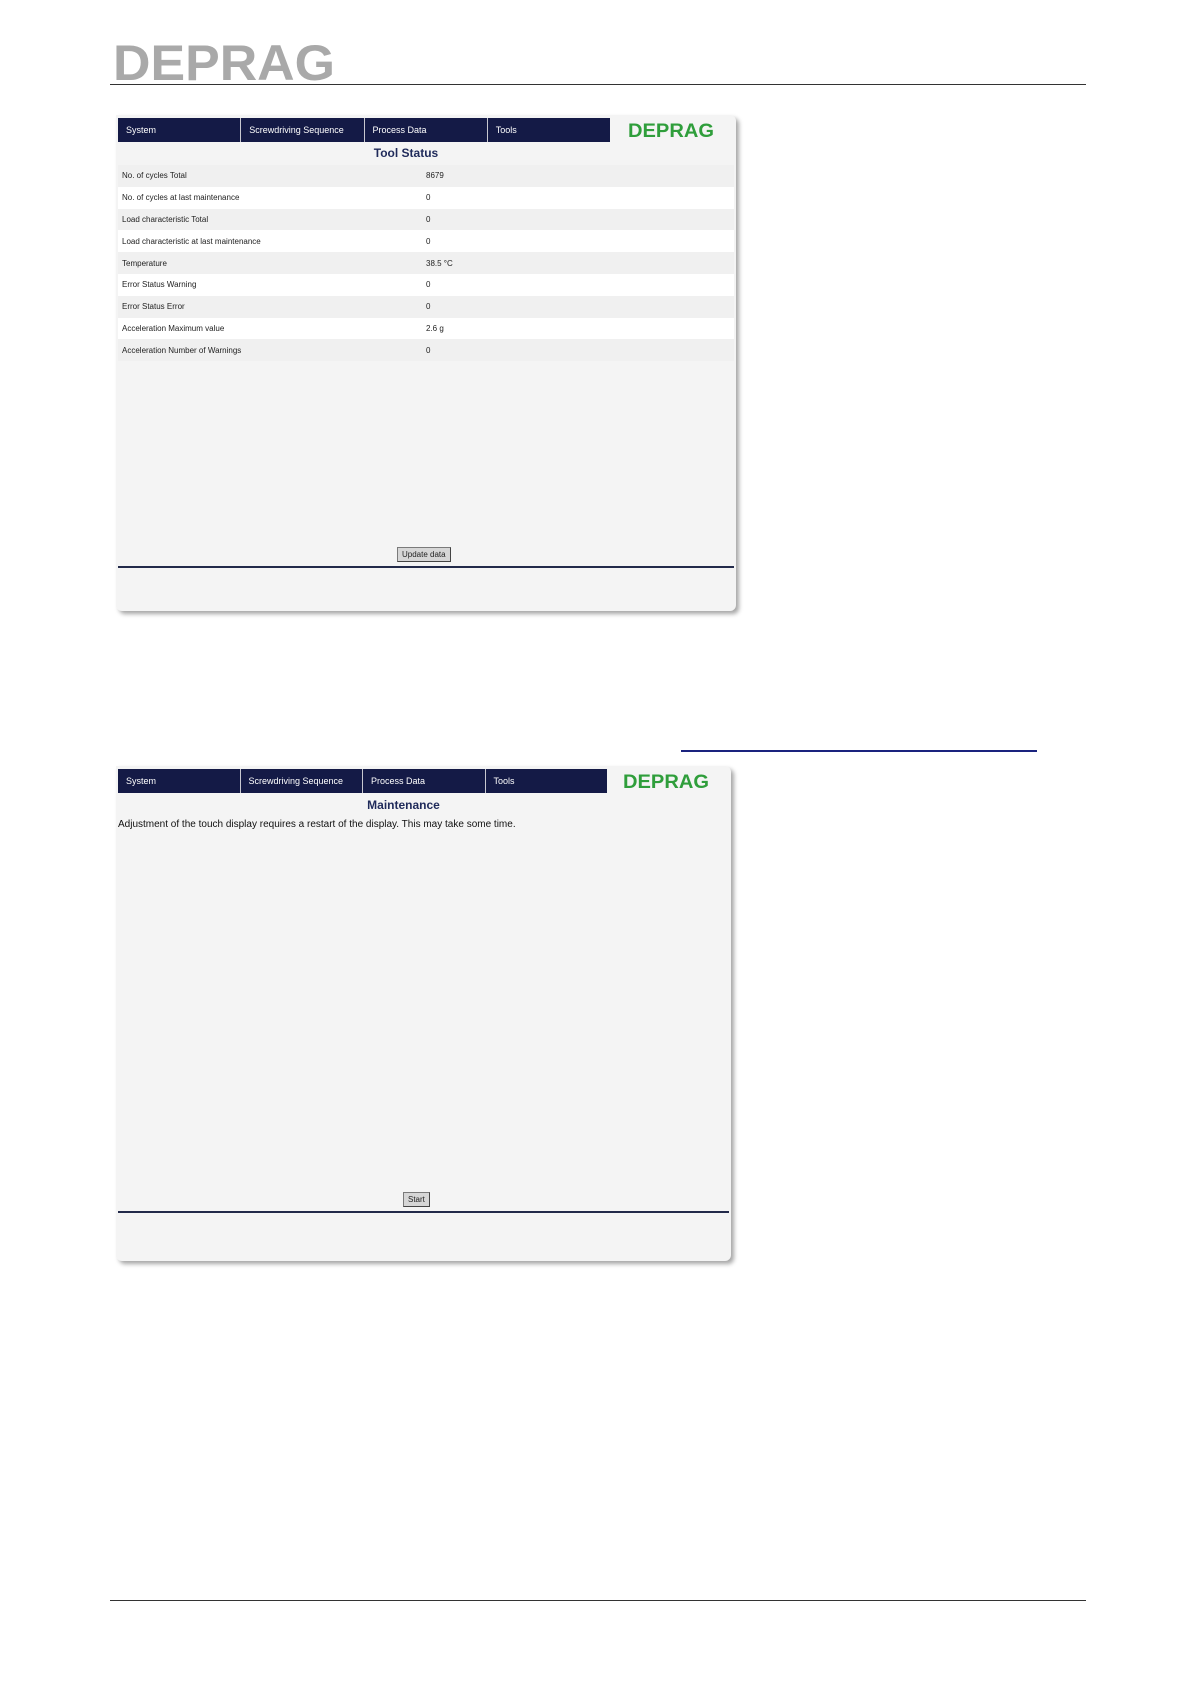  I want to click on table-row: Error Status Error 0, so click(426, 306).